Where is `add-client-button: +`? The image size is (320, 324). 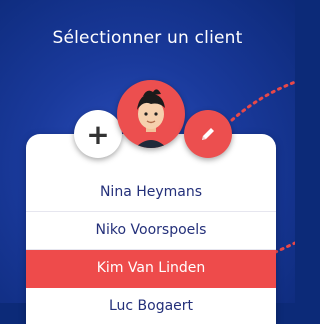 add-client-button: + is located at coordinates (98, 134).